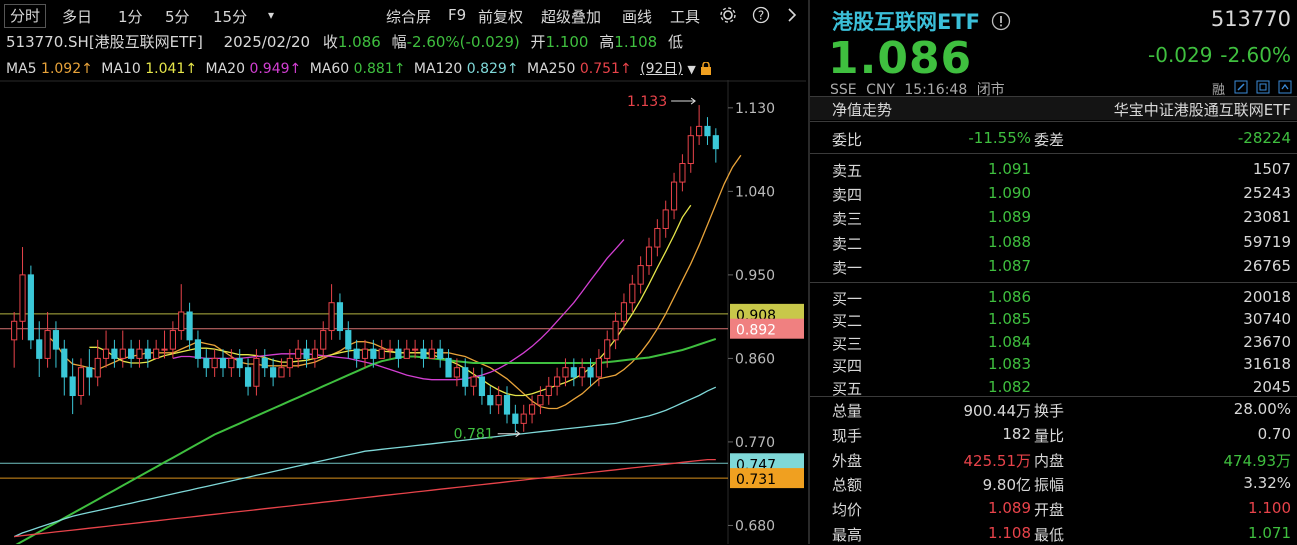 The image size is (1297, 545). What do you see at coordinates (661, 69) in the screenshot?
I see `period-selector: (92日)` at bounding box center [661, 69].